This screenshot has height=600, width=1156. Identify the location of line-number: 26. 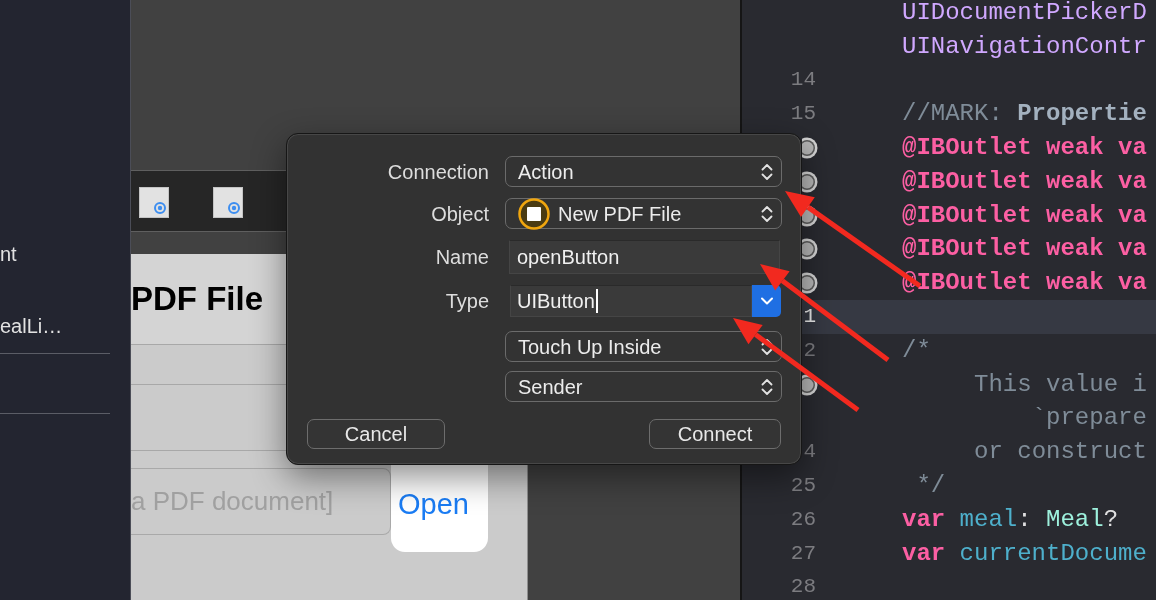
(803, 519).